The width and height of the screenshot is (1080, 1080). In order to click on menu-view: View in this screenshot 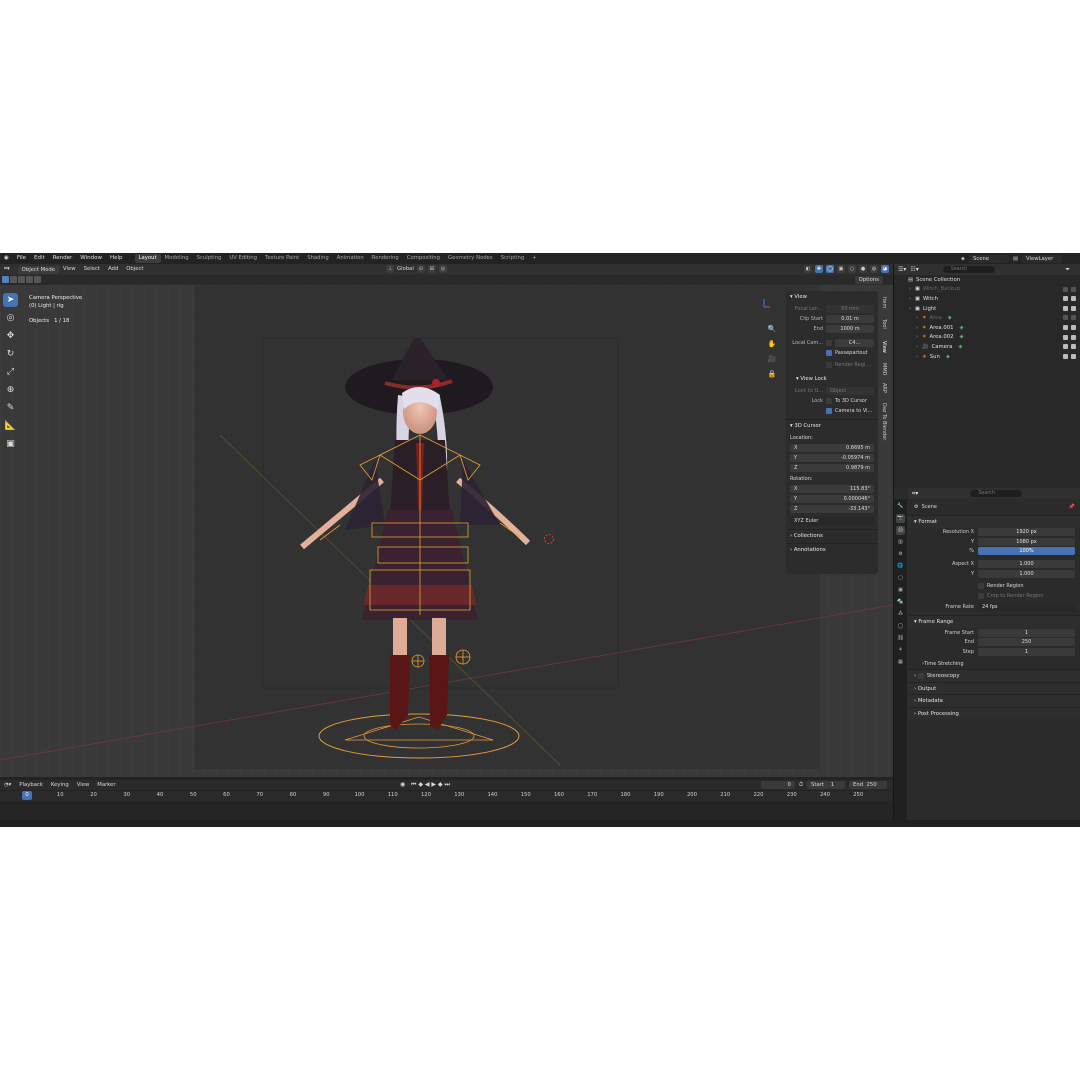, I will do `click(69, 269)`.